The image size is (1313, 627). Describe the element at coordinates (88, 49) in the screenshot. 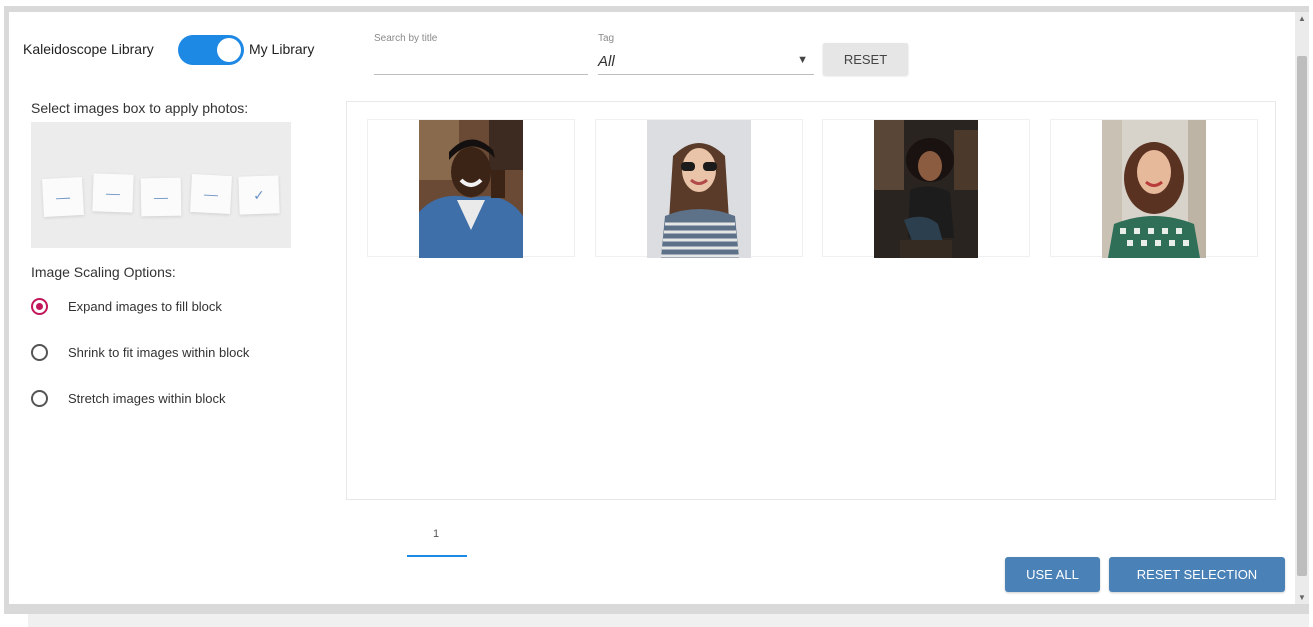

I see `kaleidoscope-library-label: Kaleidoscope Library` at that location.